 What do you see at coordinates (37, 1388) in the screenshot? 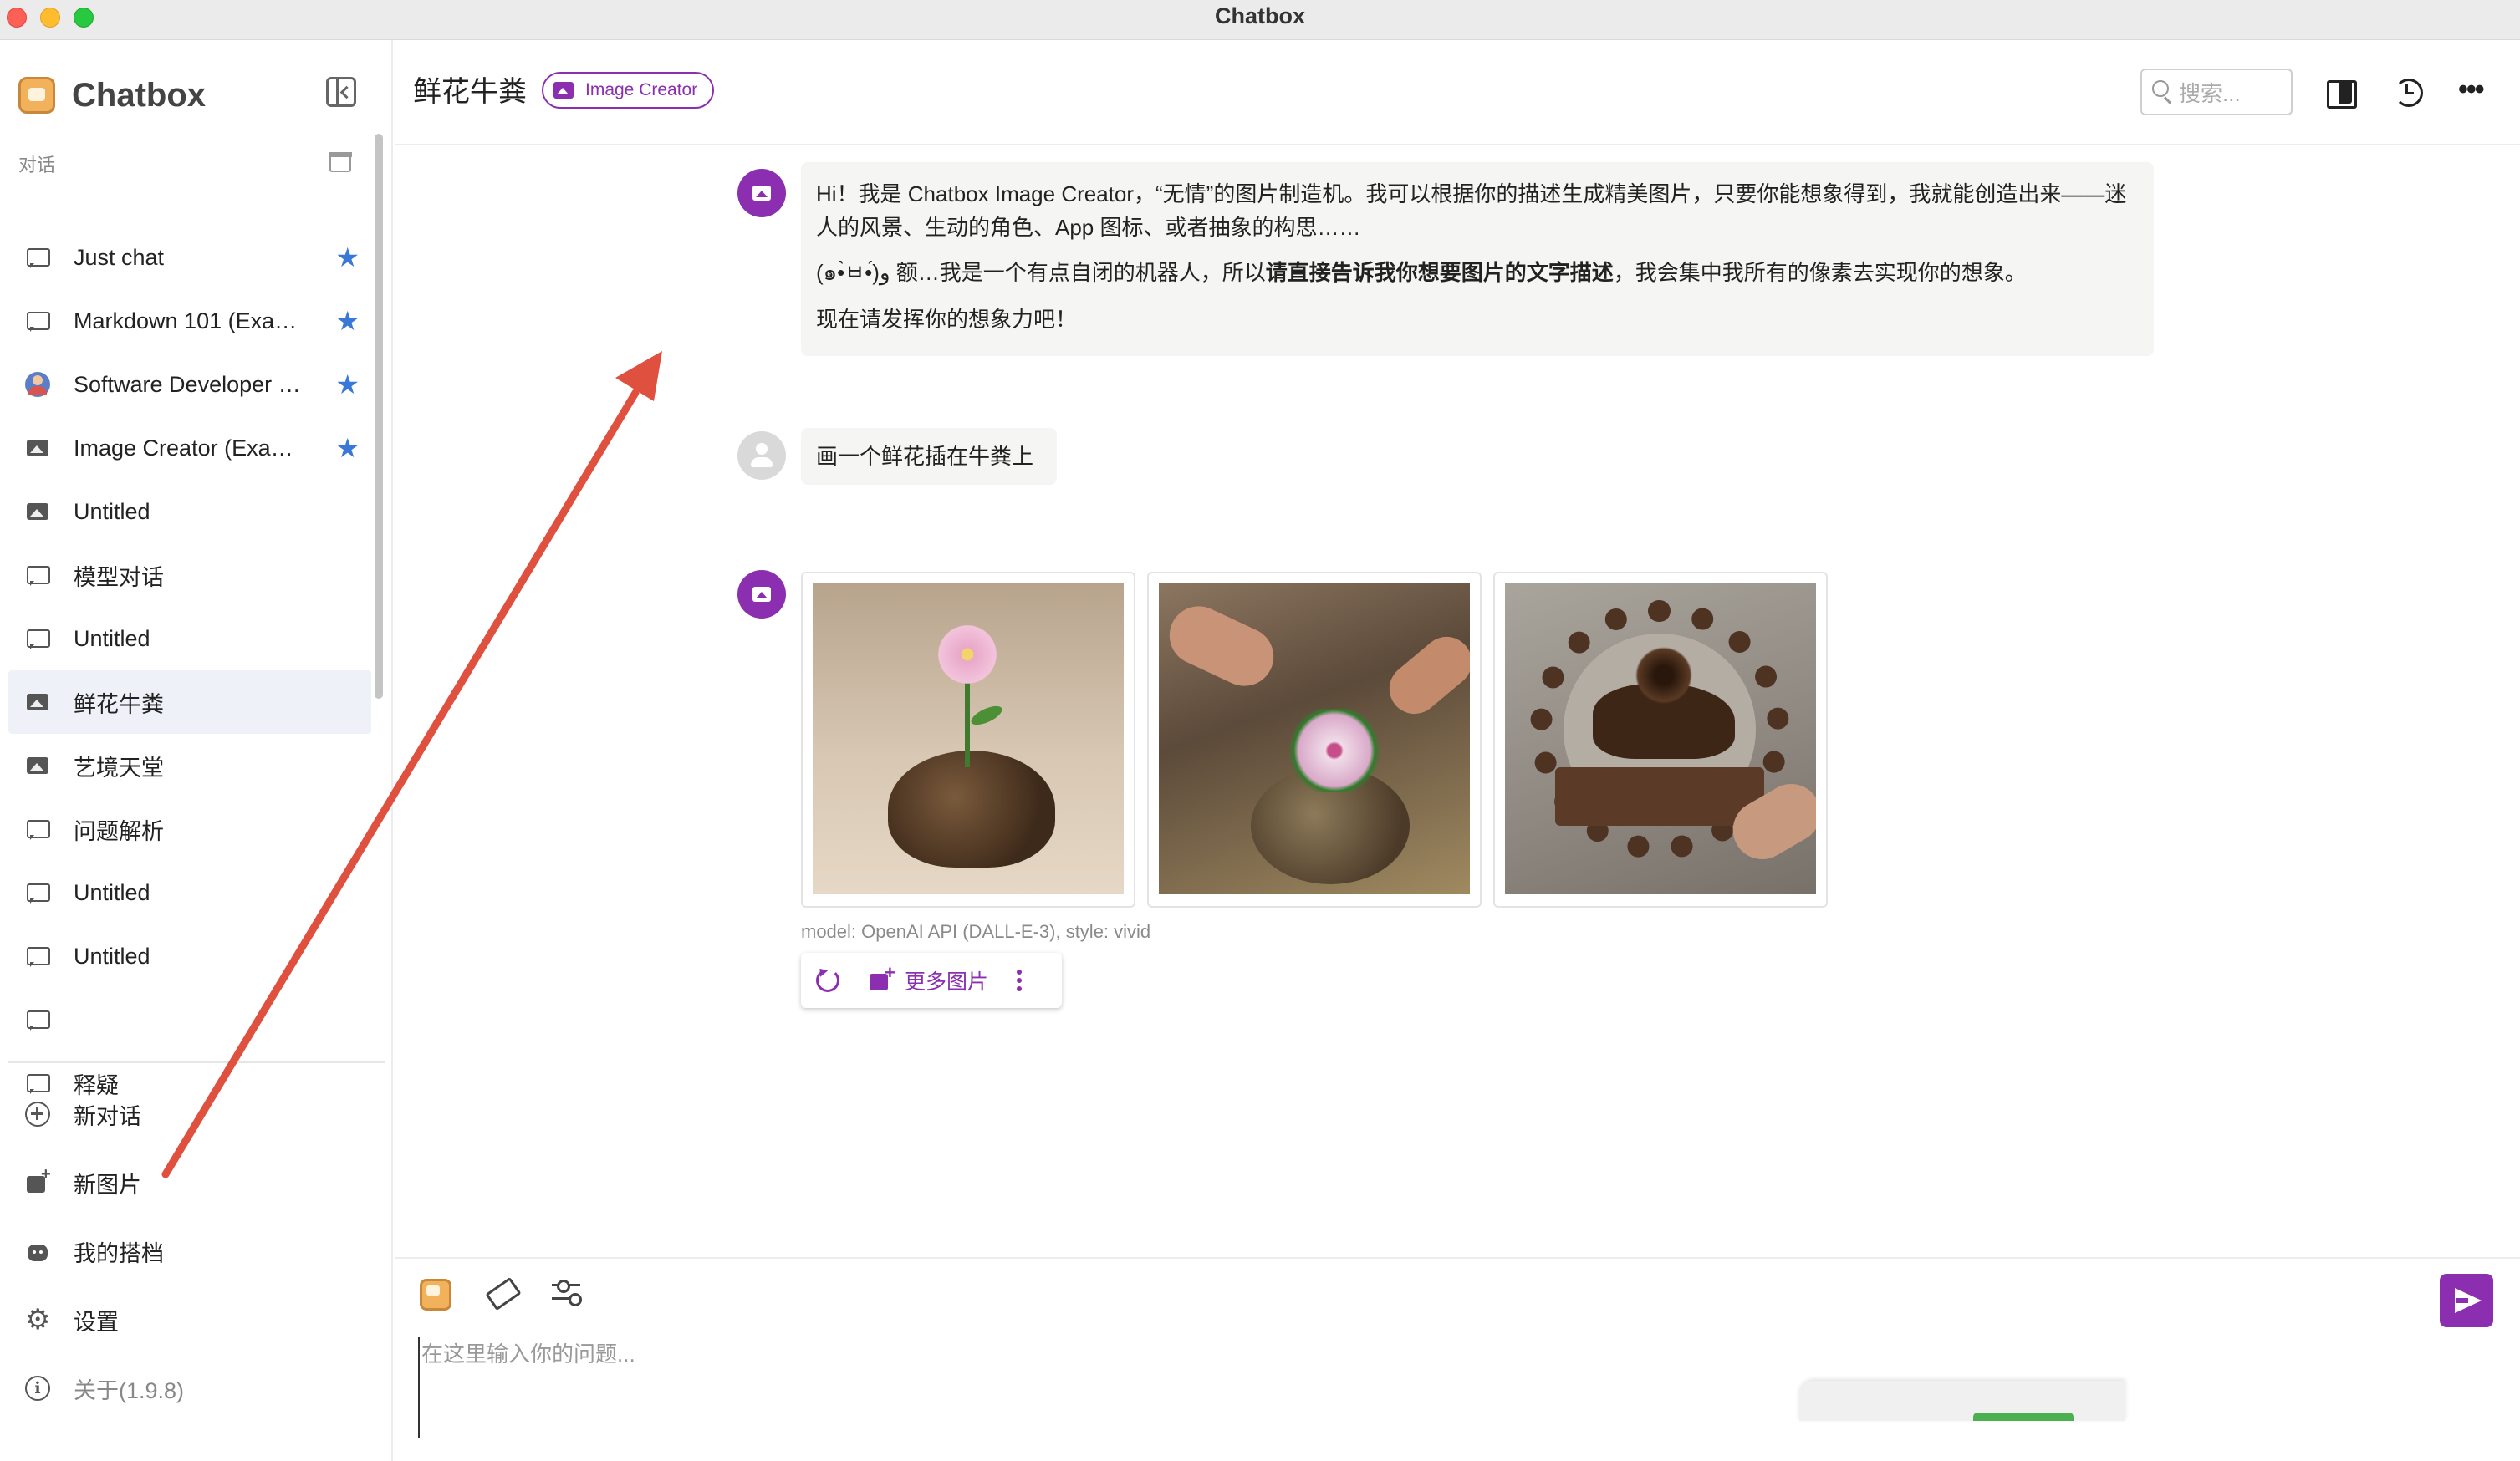
I see `info-icon: i` at bounding box center [37, 1388].